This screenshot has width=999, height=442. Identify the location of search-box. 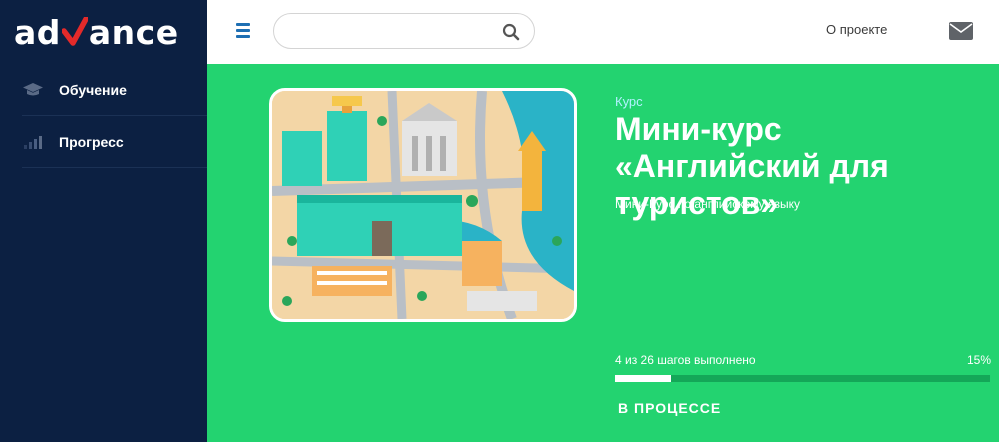
(404, 31).